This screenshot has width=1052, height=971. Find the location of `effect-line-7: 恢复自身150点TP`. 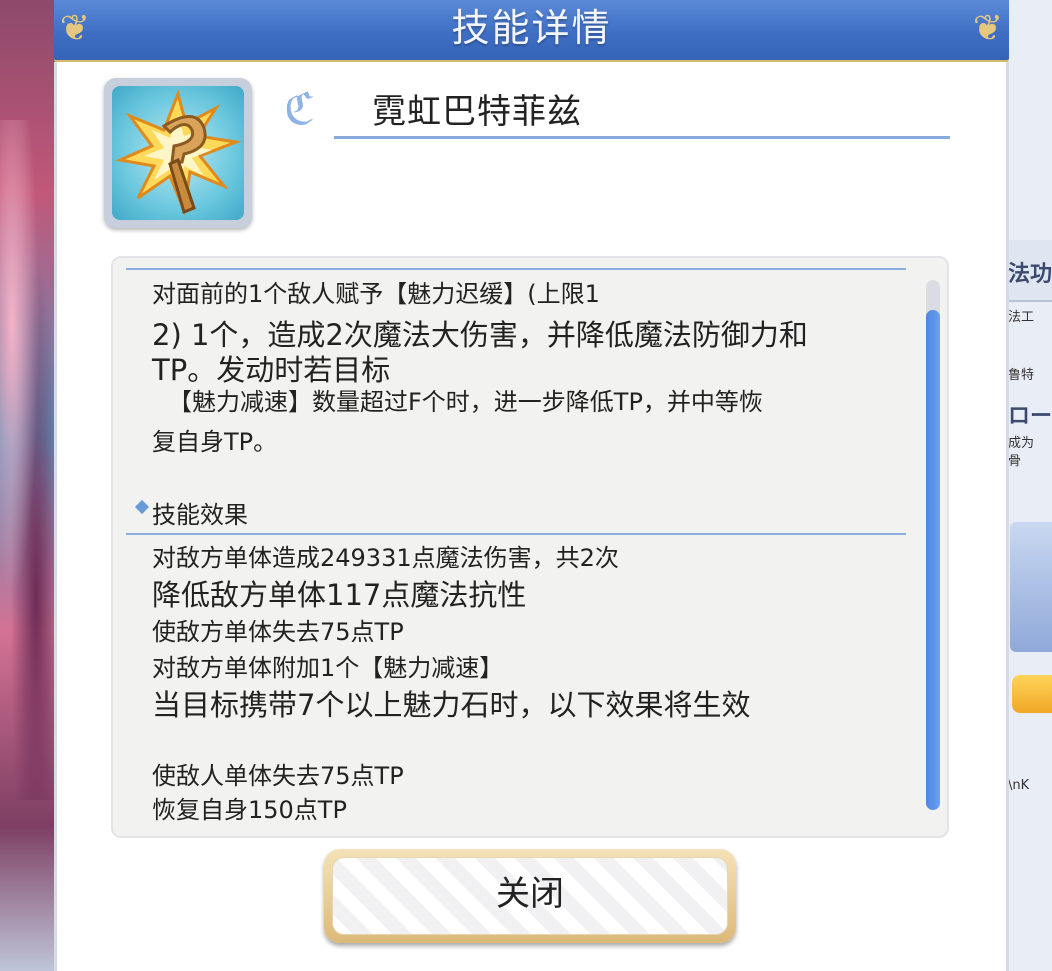

effect-line-7: 恢复自身150点TP is located at coordinates (249, 810).